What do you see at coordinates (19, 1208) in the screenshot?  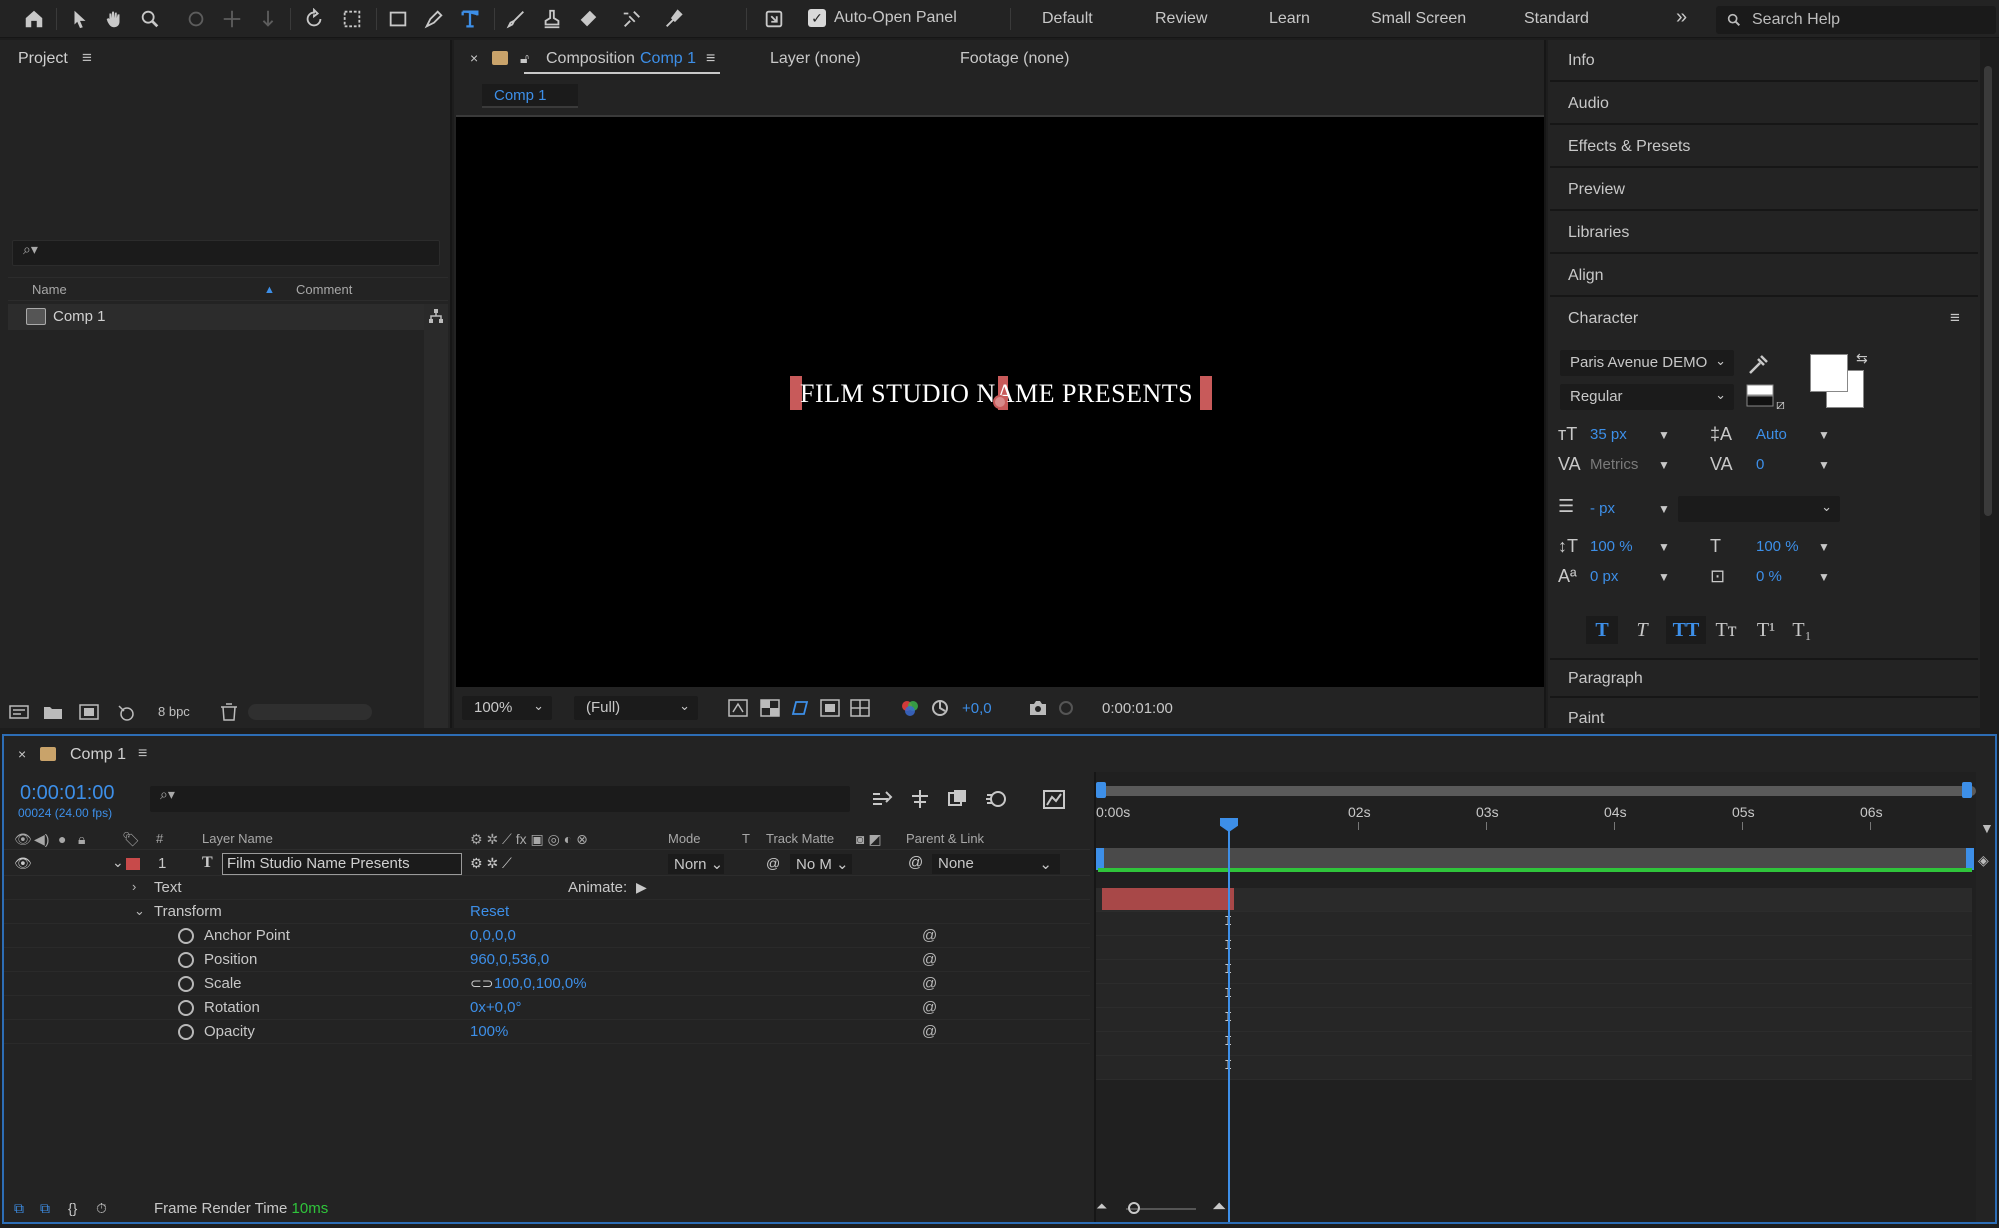 I see `layer-switches-toggle-icon: ⧉` at bounding box center [19, 1208].